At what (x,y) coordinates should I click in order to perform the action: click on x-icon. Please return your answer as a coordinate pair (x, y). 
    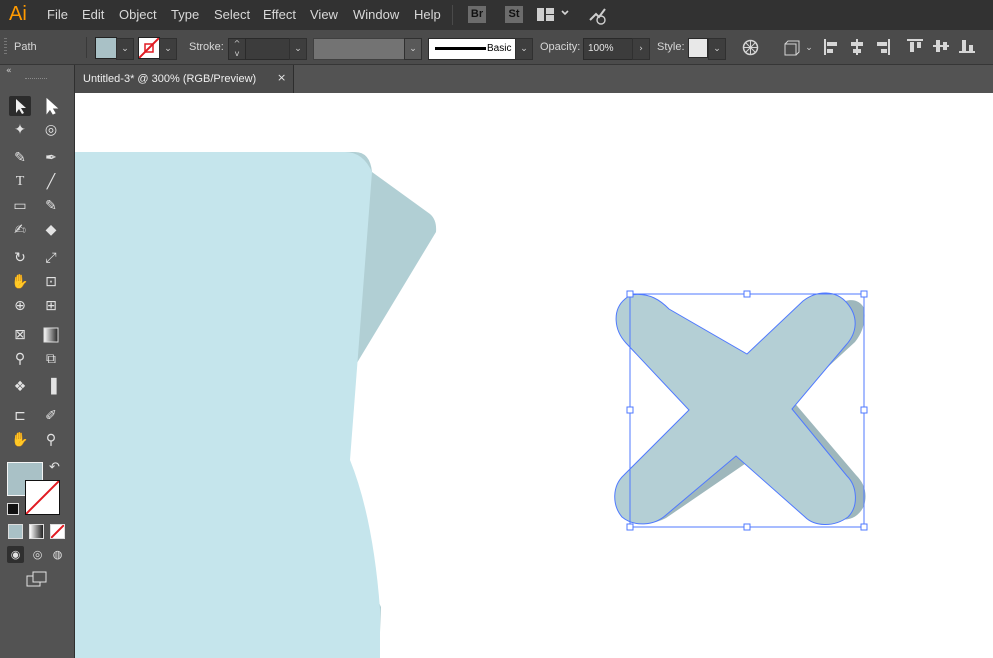
    Looking at the image, I should click on (735, 408).